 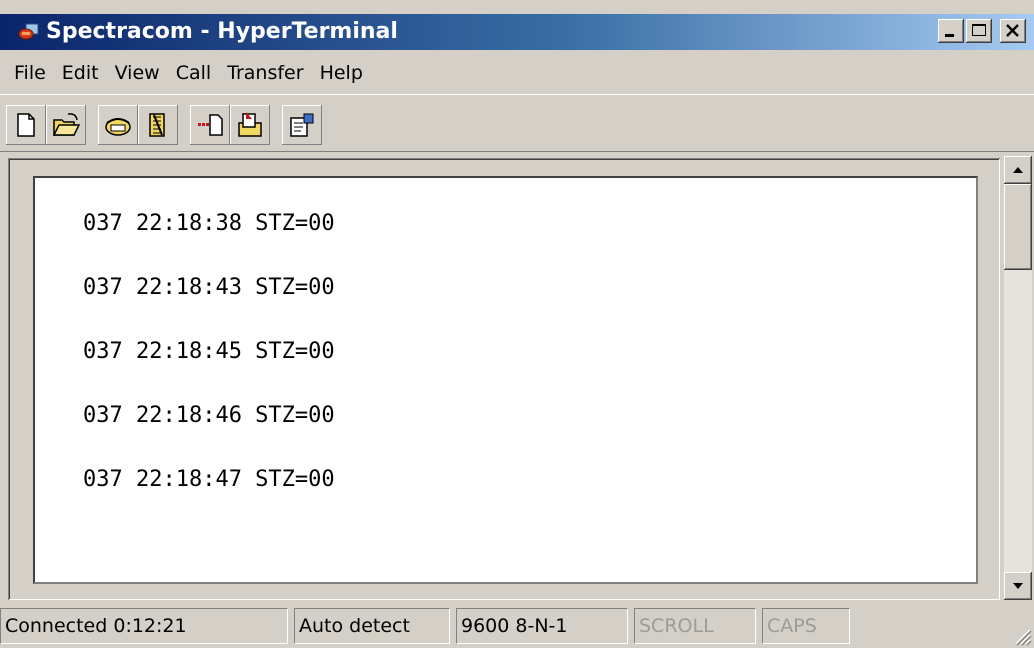 I want to click on scroll-down-button, so click(x=1018, y=586).